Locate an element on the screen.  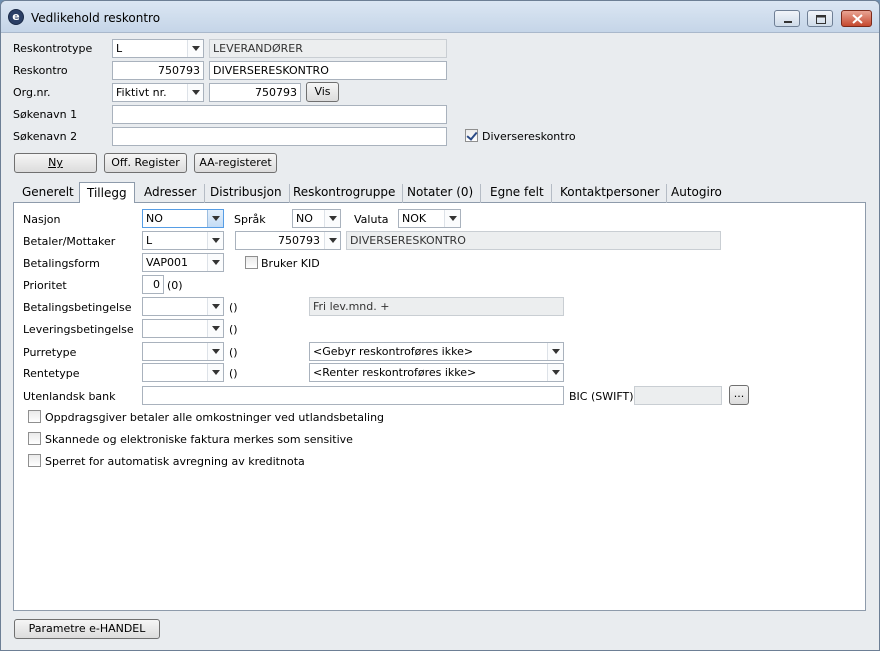
betalingsform-select: VAP001 is located at coordinates (183, 262).